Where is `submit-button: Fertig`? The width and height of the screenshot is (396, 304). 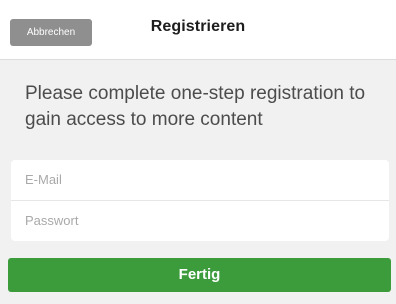
submit-button: Fertig is located at coordinates (199, 275).